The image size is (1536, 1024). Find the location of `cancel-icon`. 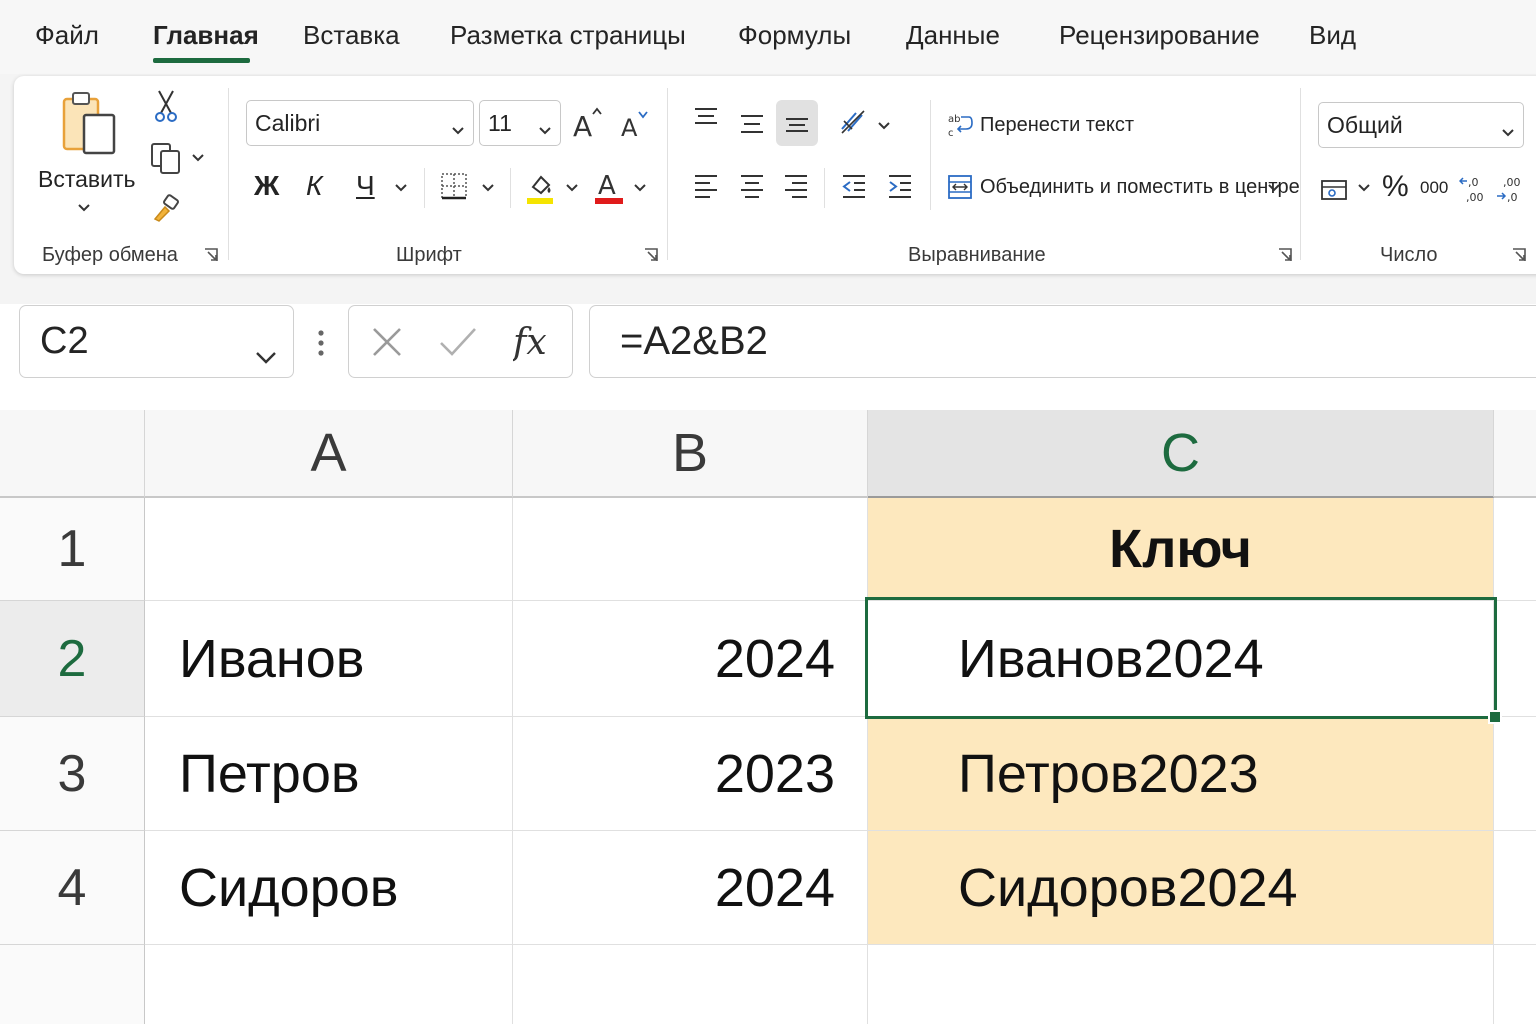

cancel-icon is located at coordinates (387, 342).